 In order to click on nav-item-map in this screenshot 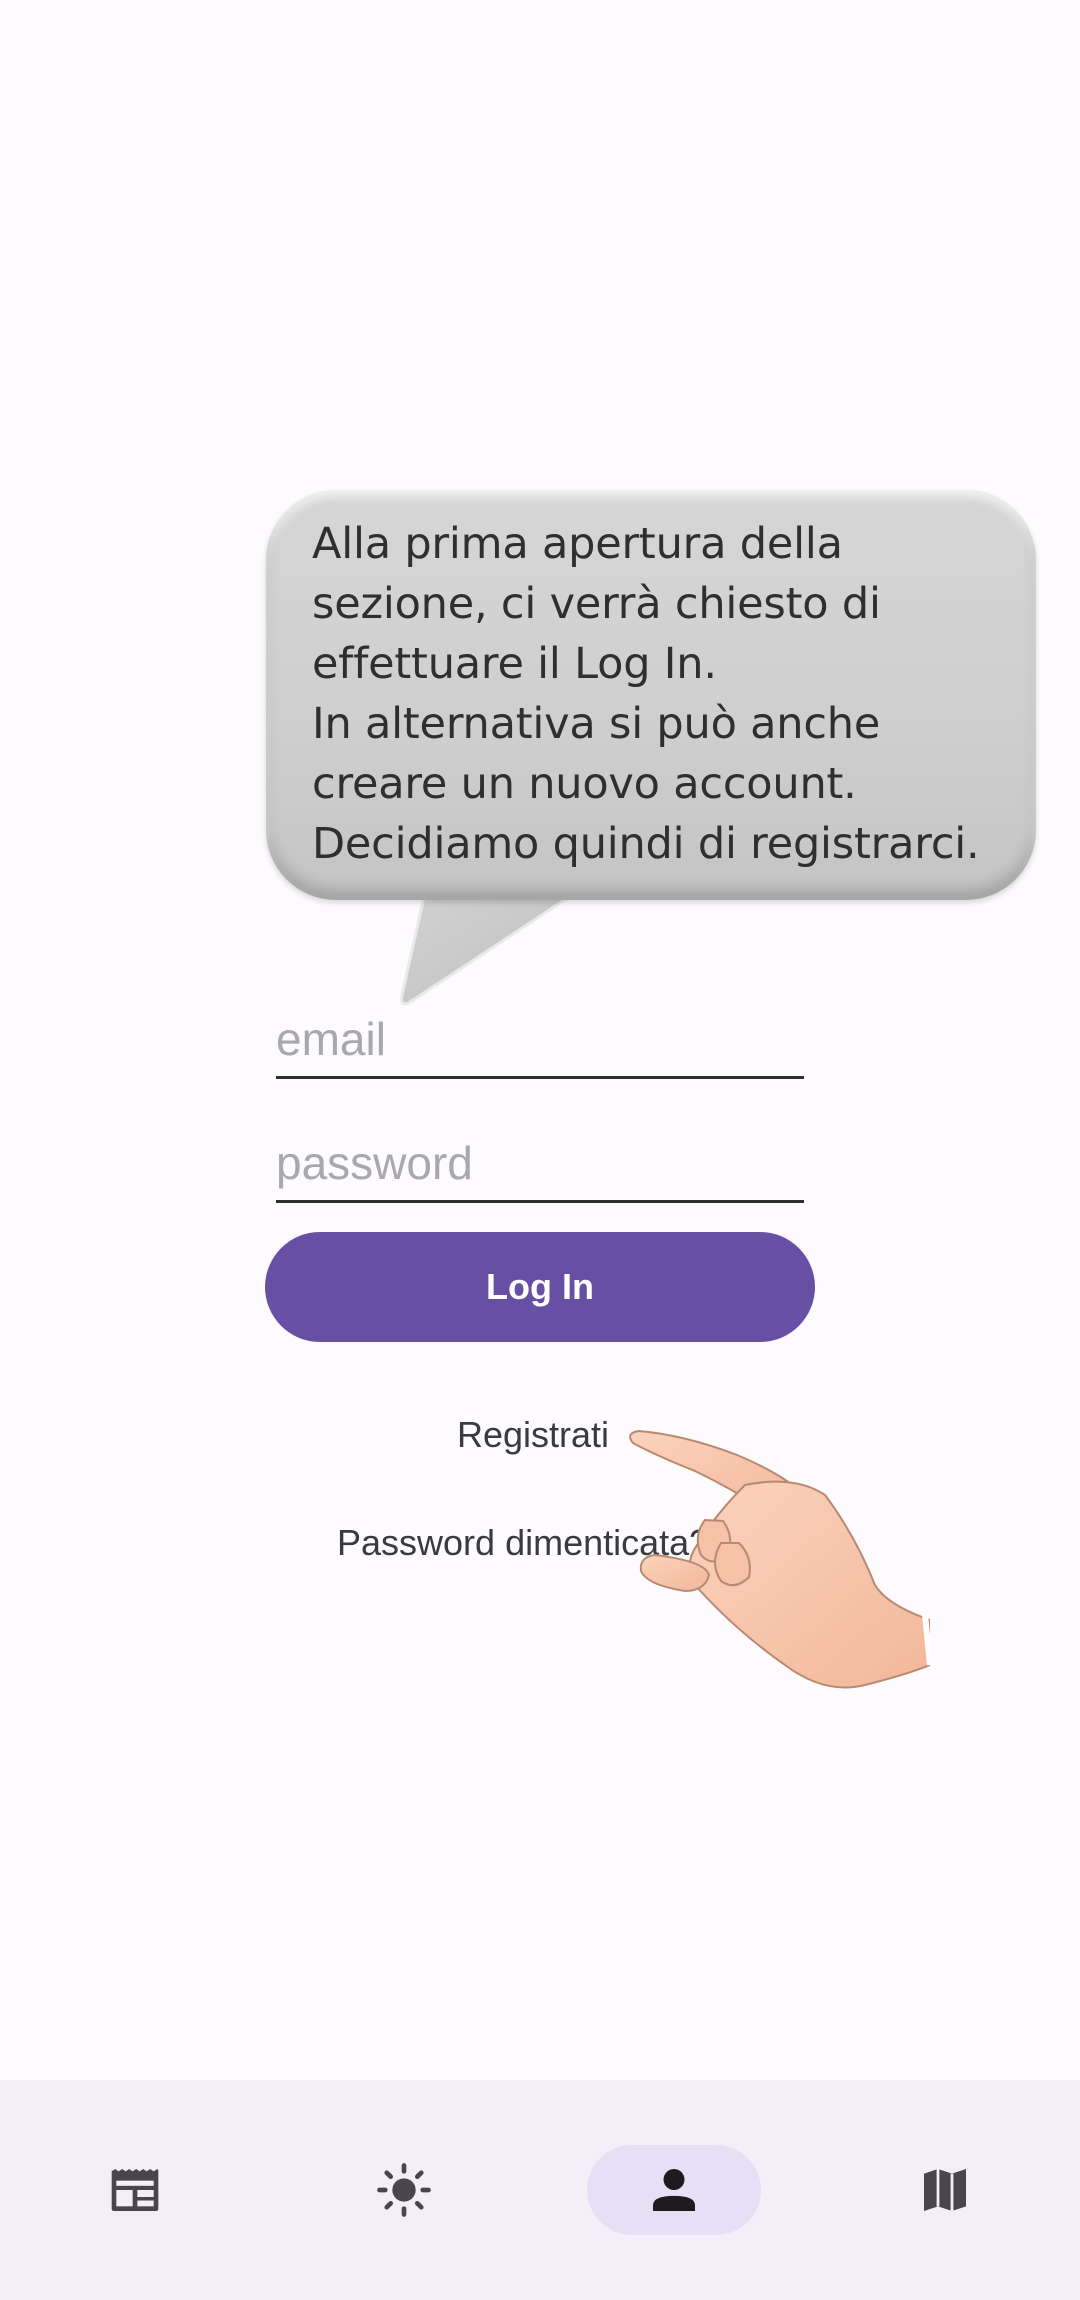, I will do `click(945, 2190)`.